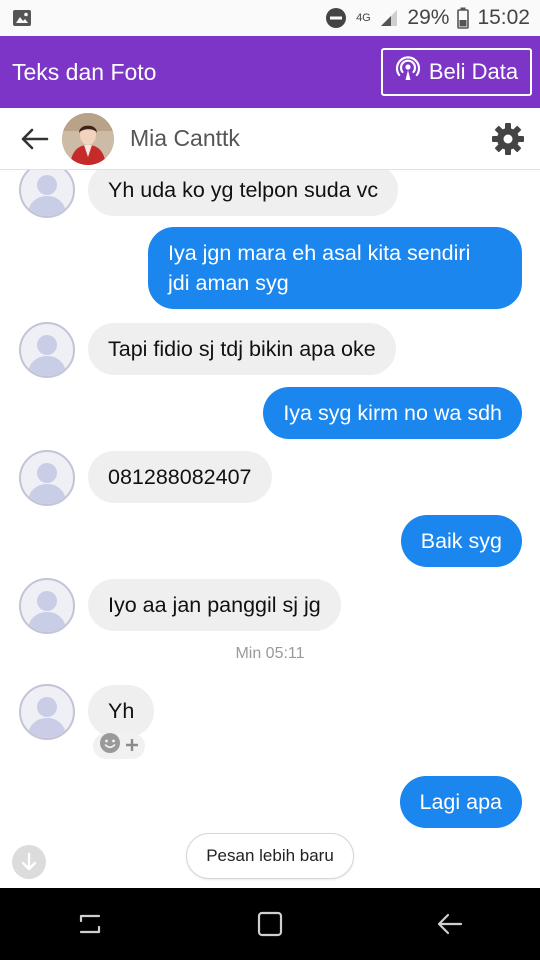 The height and width of the screenshot is (960, 540). I want to click on settings-gear-icon, so click(508, 139).